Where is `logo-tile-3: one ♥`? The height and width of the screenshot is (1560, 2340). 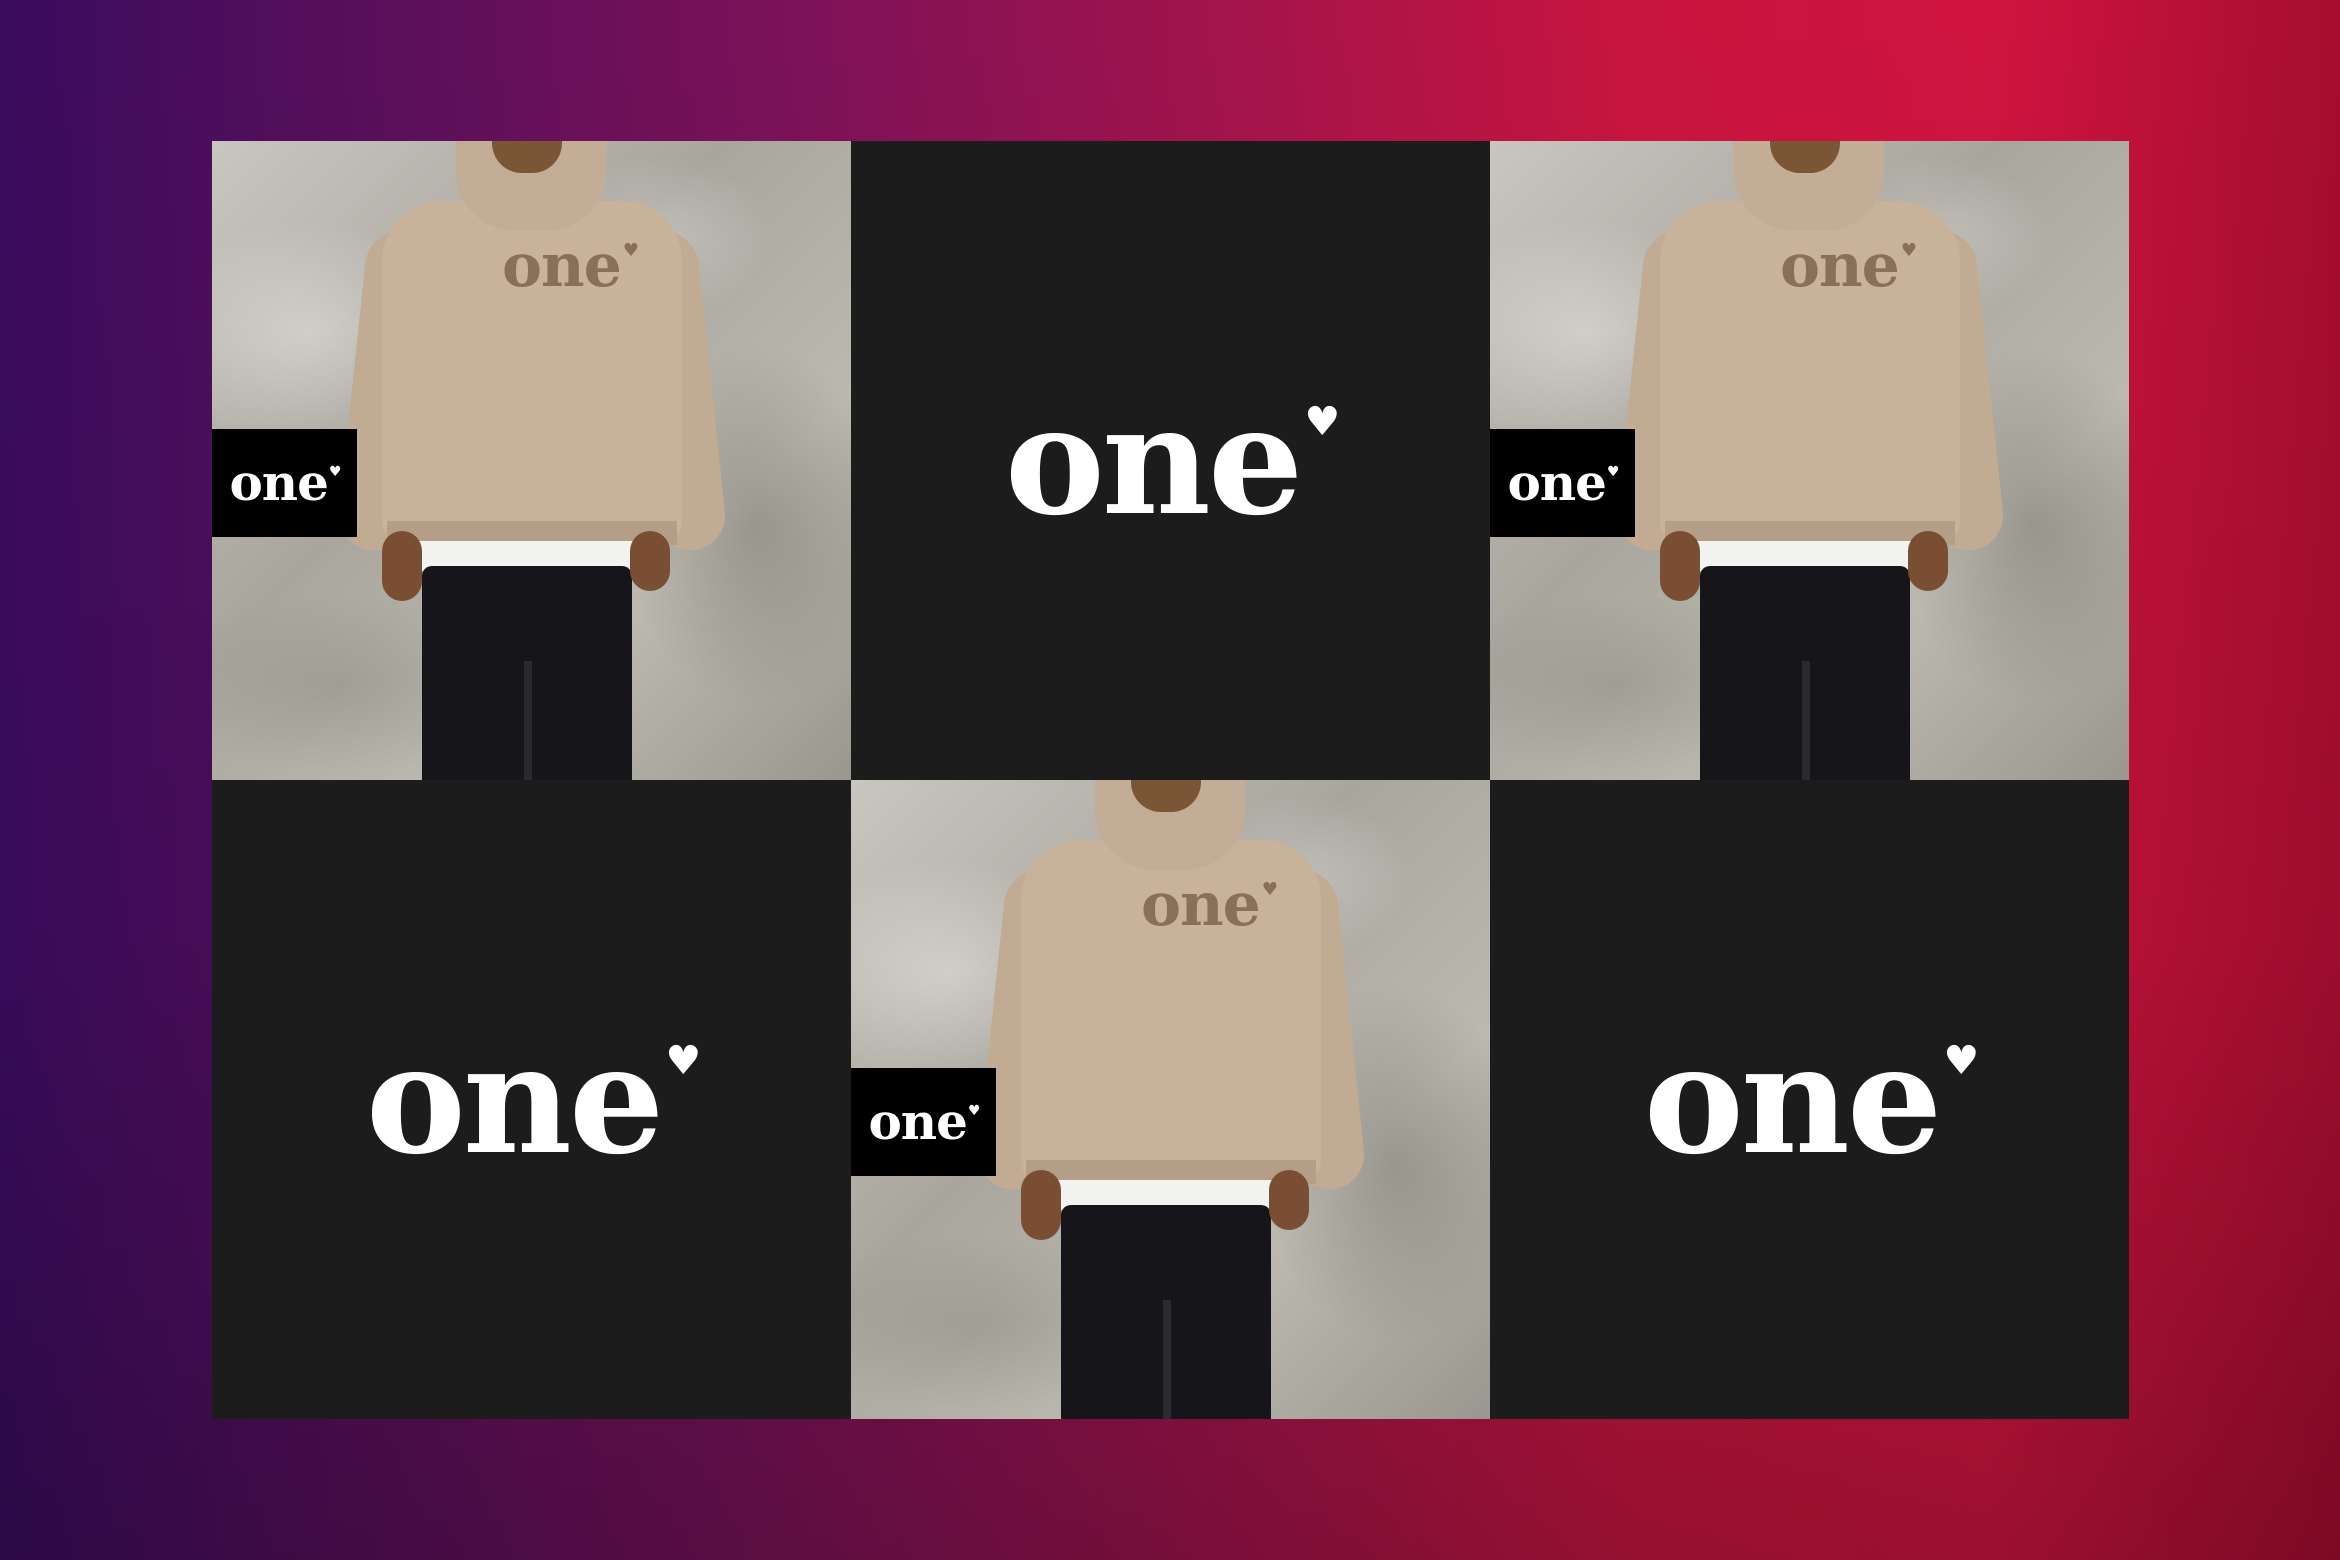 logo-tile-3: one ♥ is located at coordinates (1809, 1099).